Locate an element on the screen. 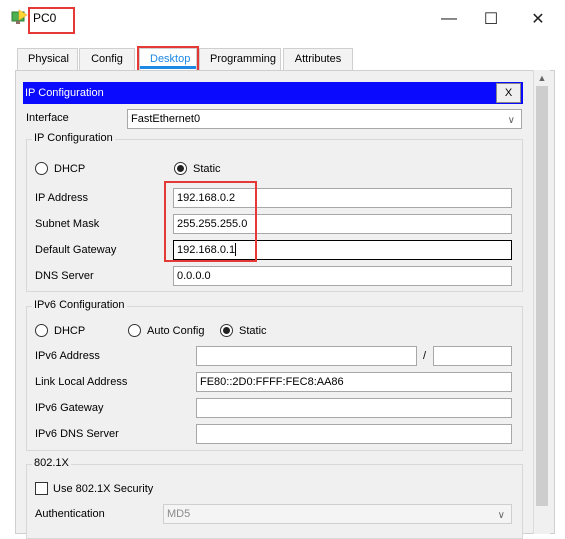  ipv6-auto-config-label: Auto Config is located at coordinates (176, 331).